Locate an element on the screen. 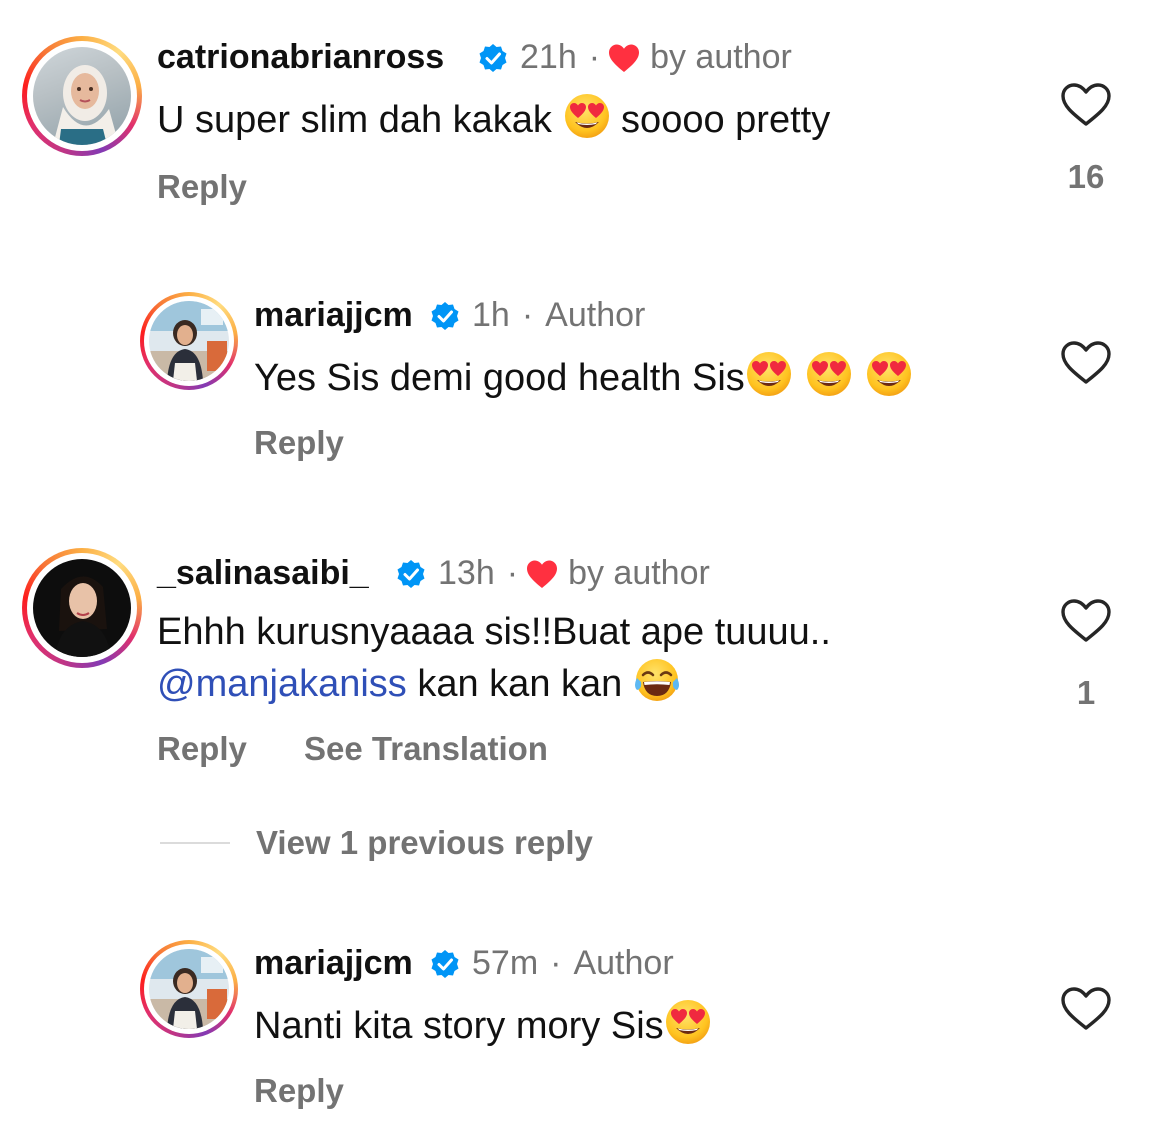 The width and height of the screenshot is (1170, 1138). reply-text: Nanti kita story mory Sis is located at coordinates (483, 1024).